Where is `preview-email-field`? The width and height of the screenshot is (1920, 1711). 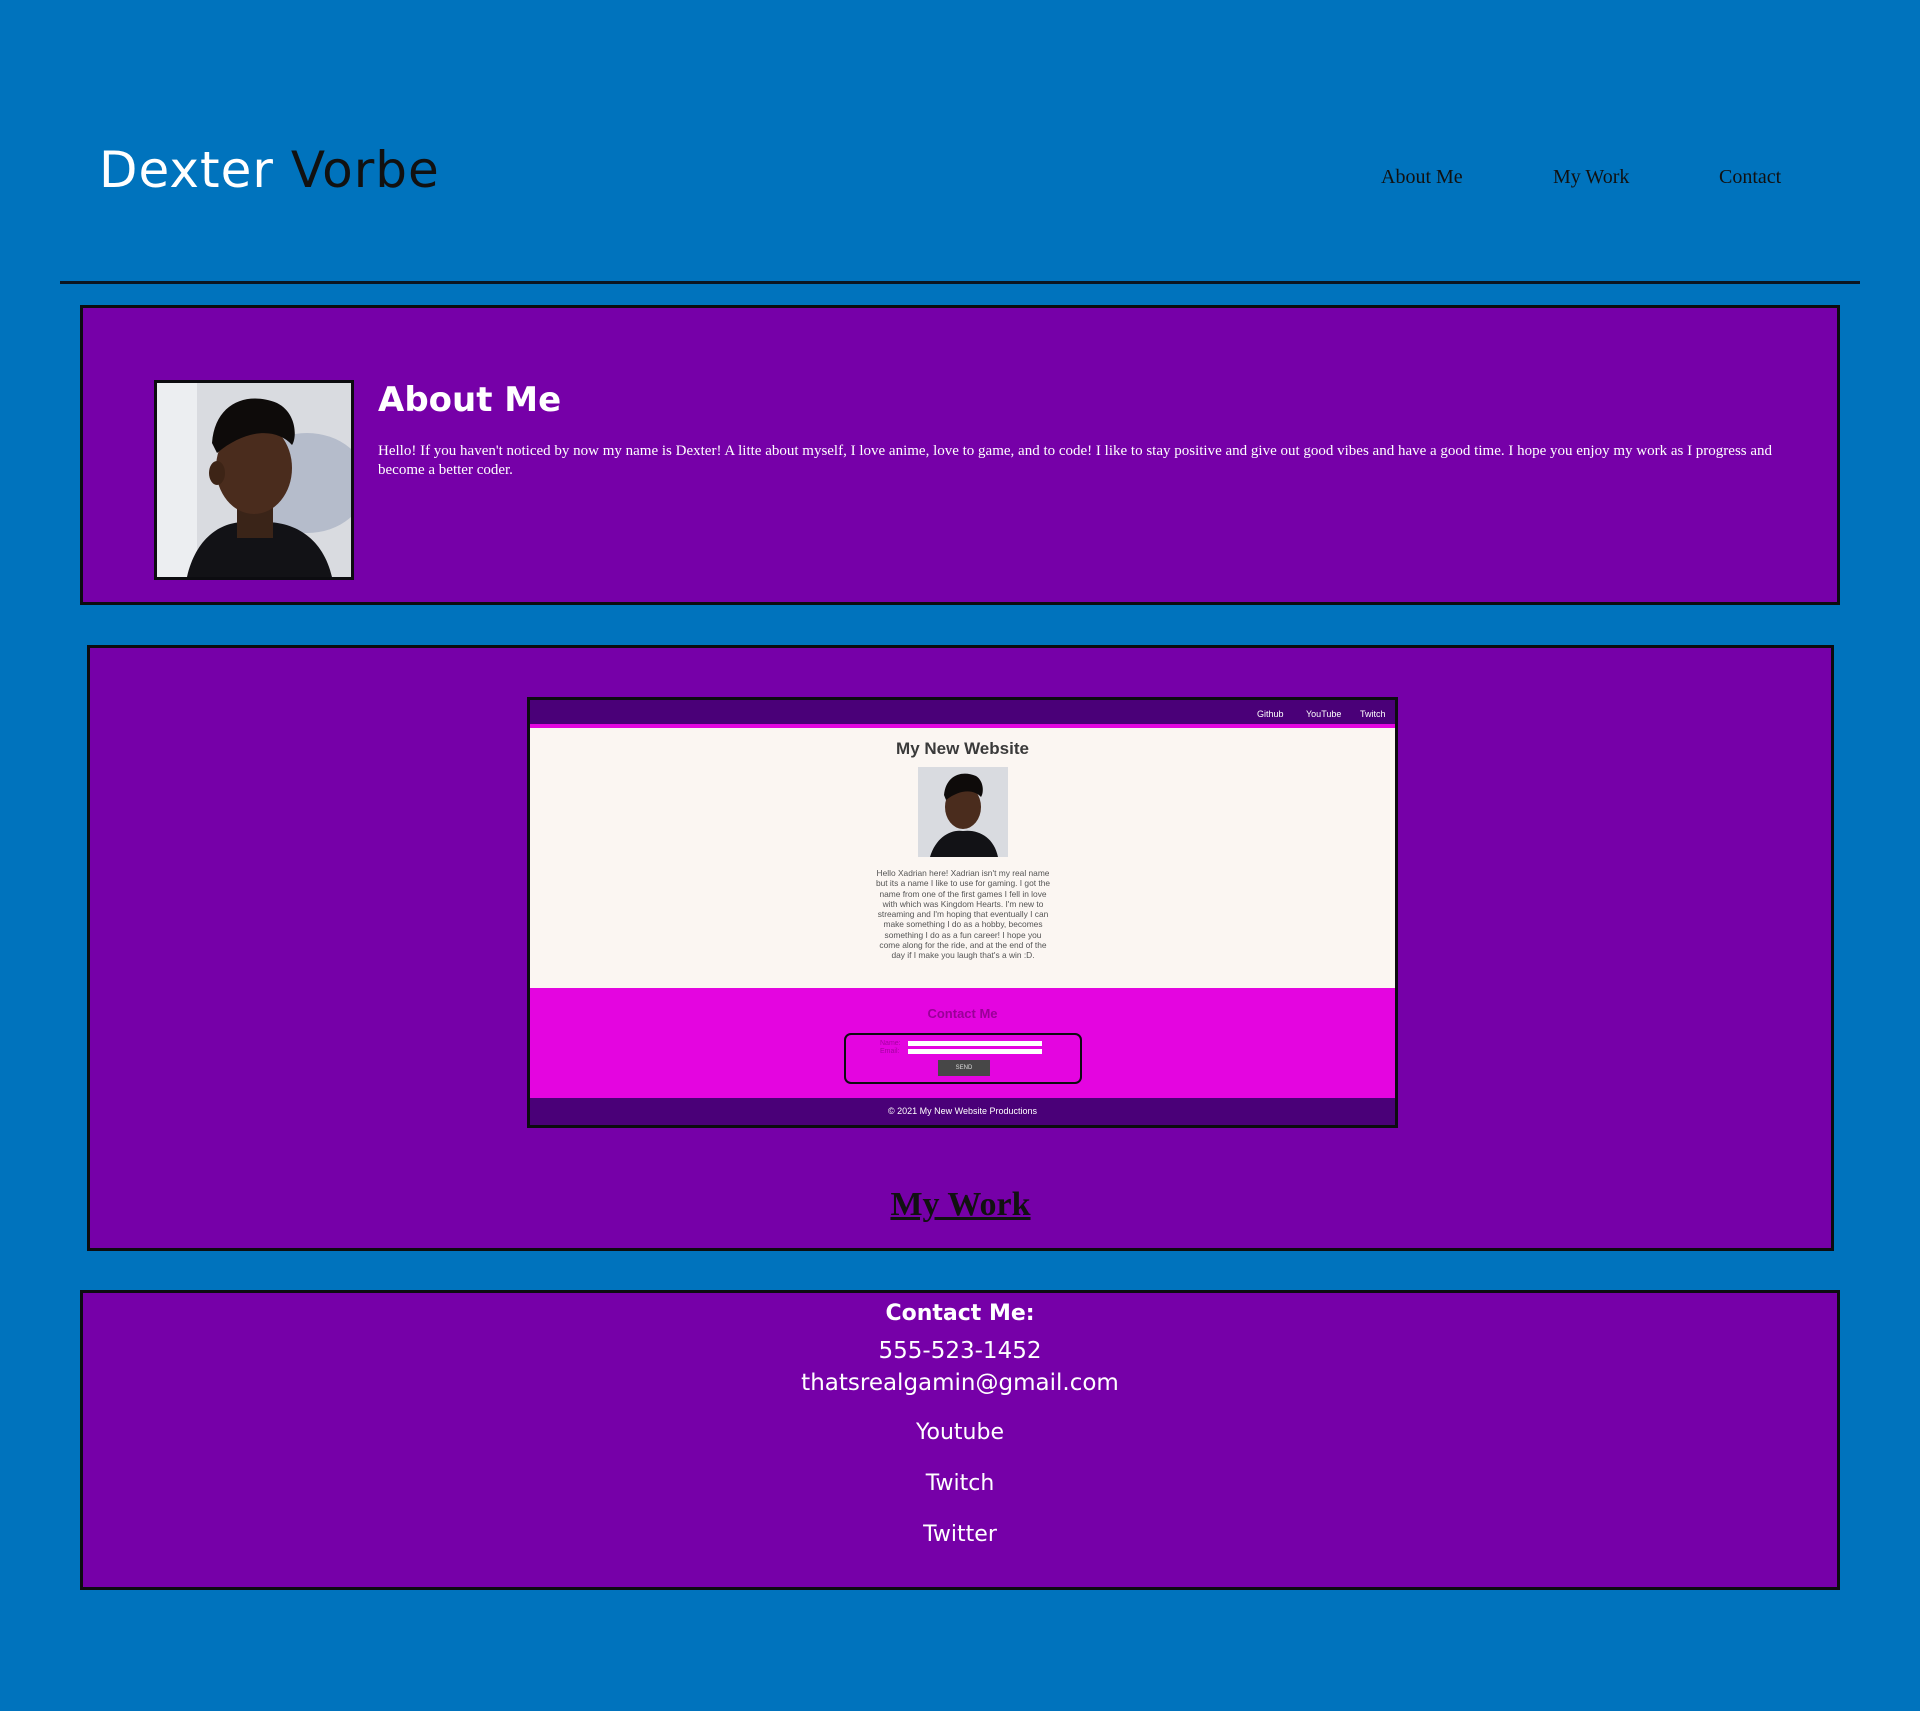 preview-email-field is located at coordinates (975, 1051).